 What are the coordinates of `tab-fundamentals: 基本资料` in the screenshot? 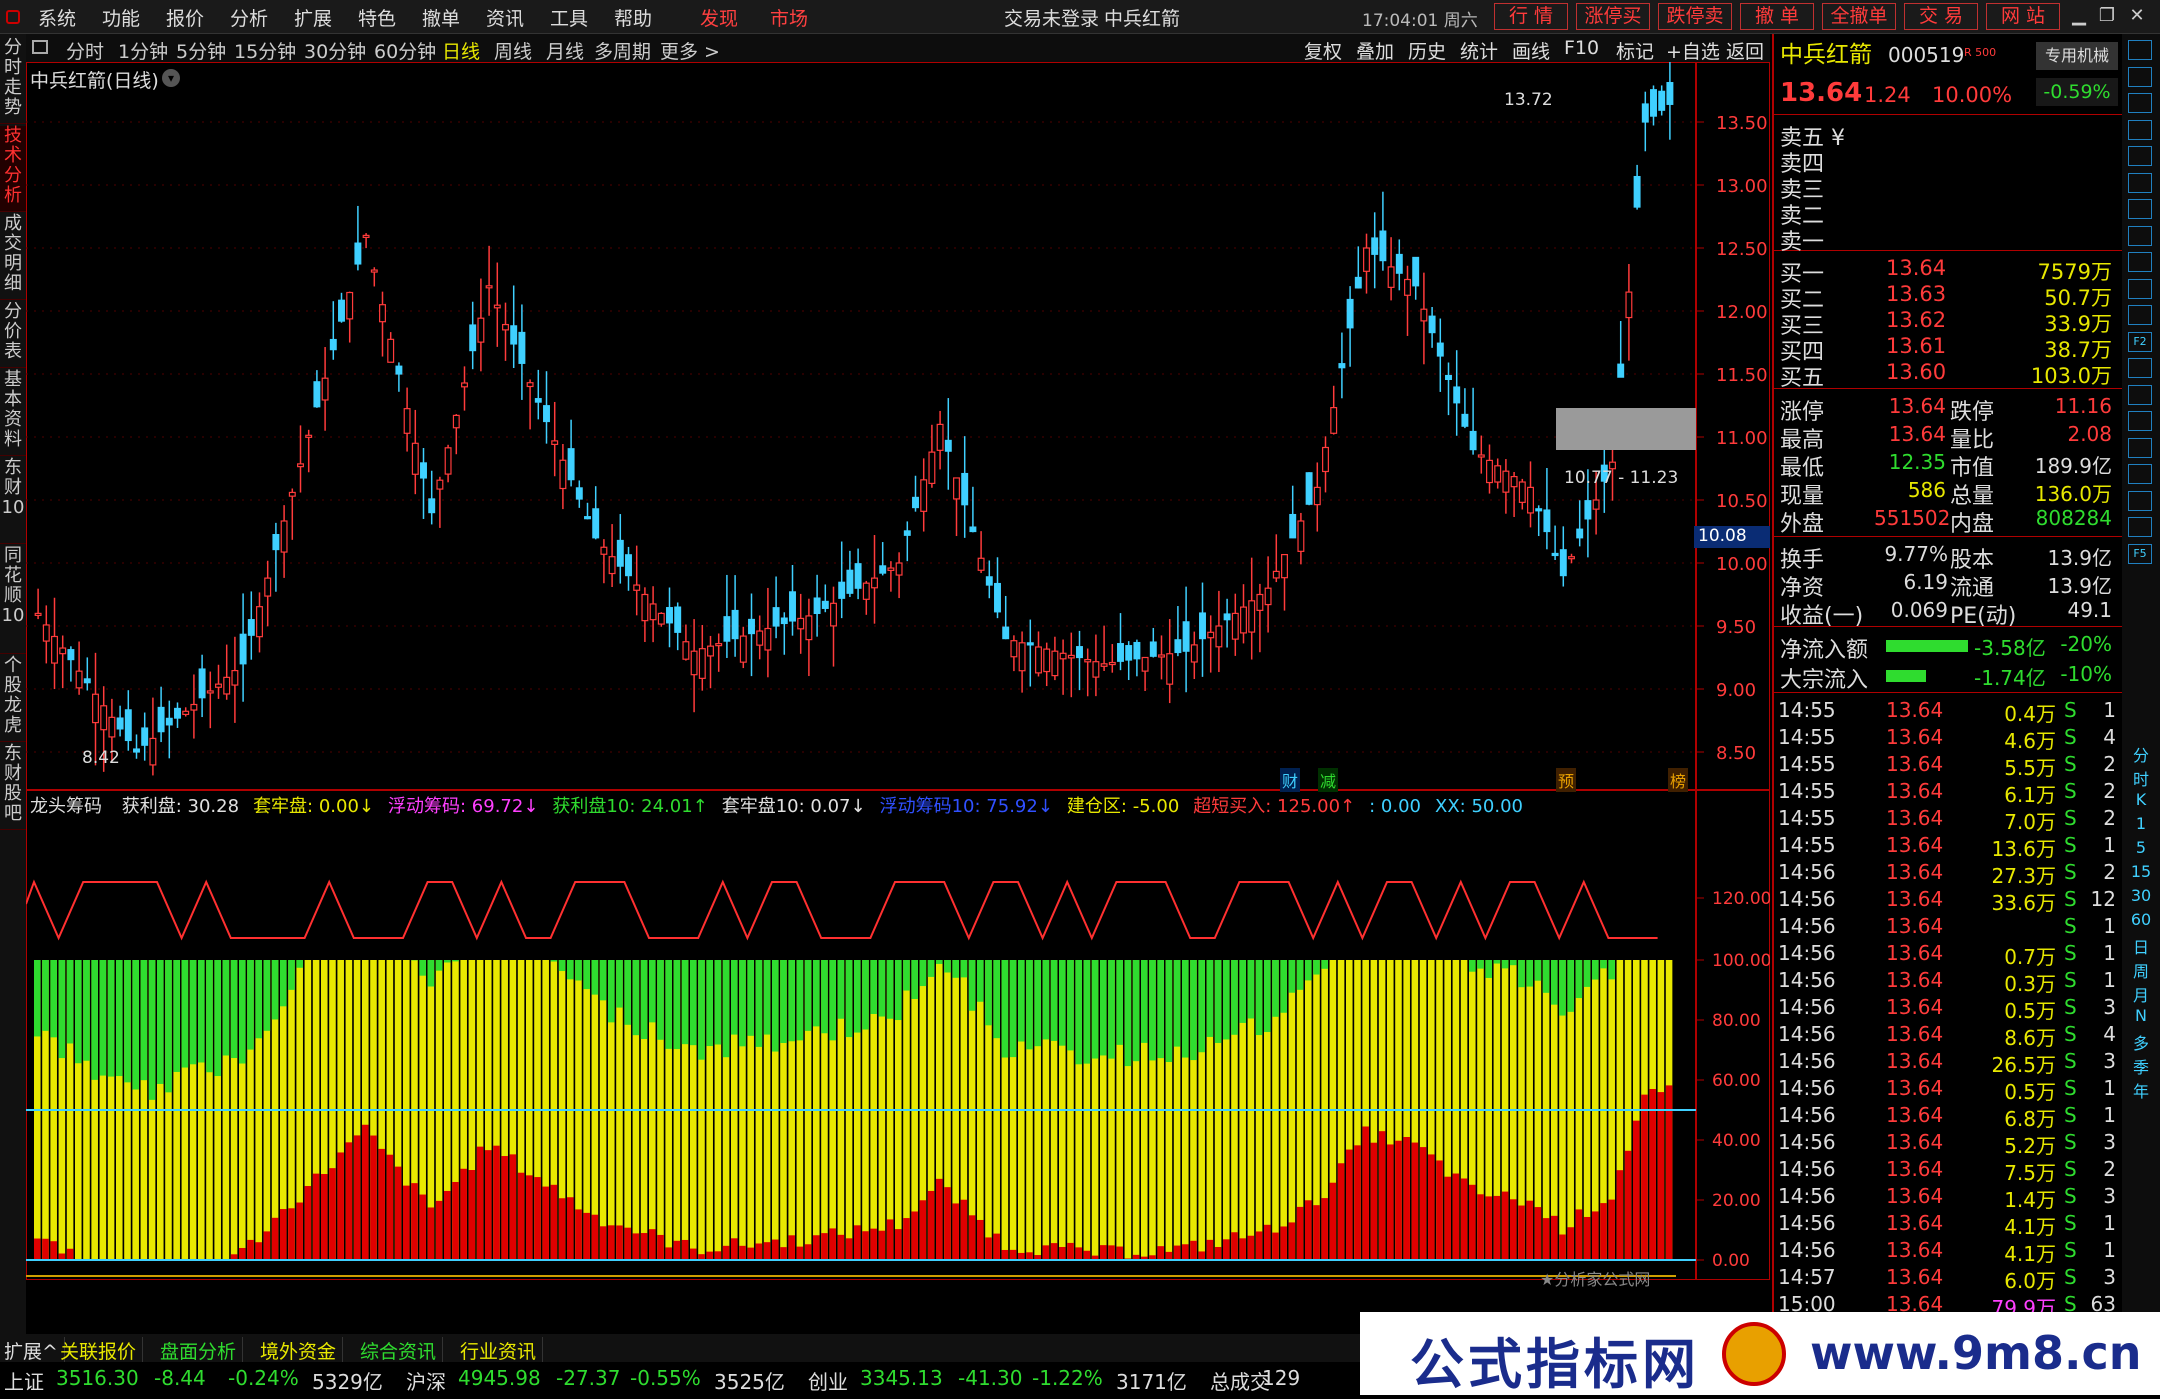 It's located at (13, 413).